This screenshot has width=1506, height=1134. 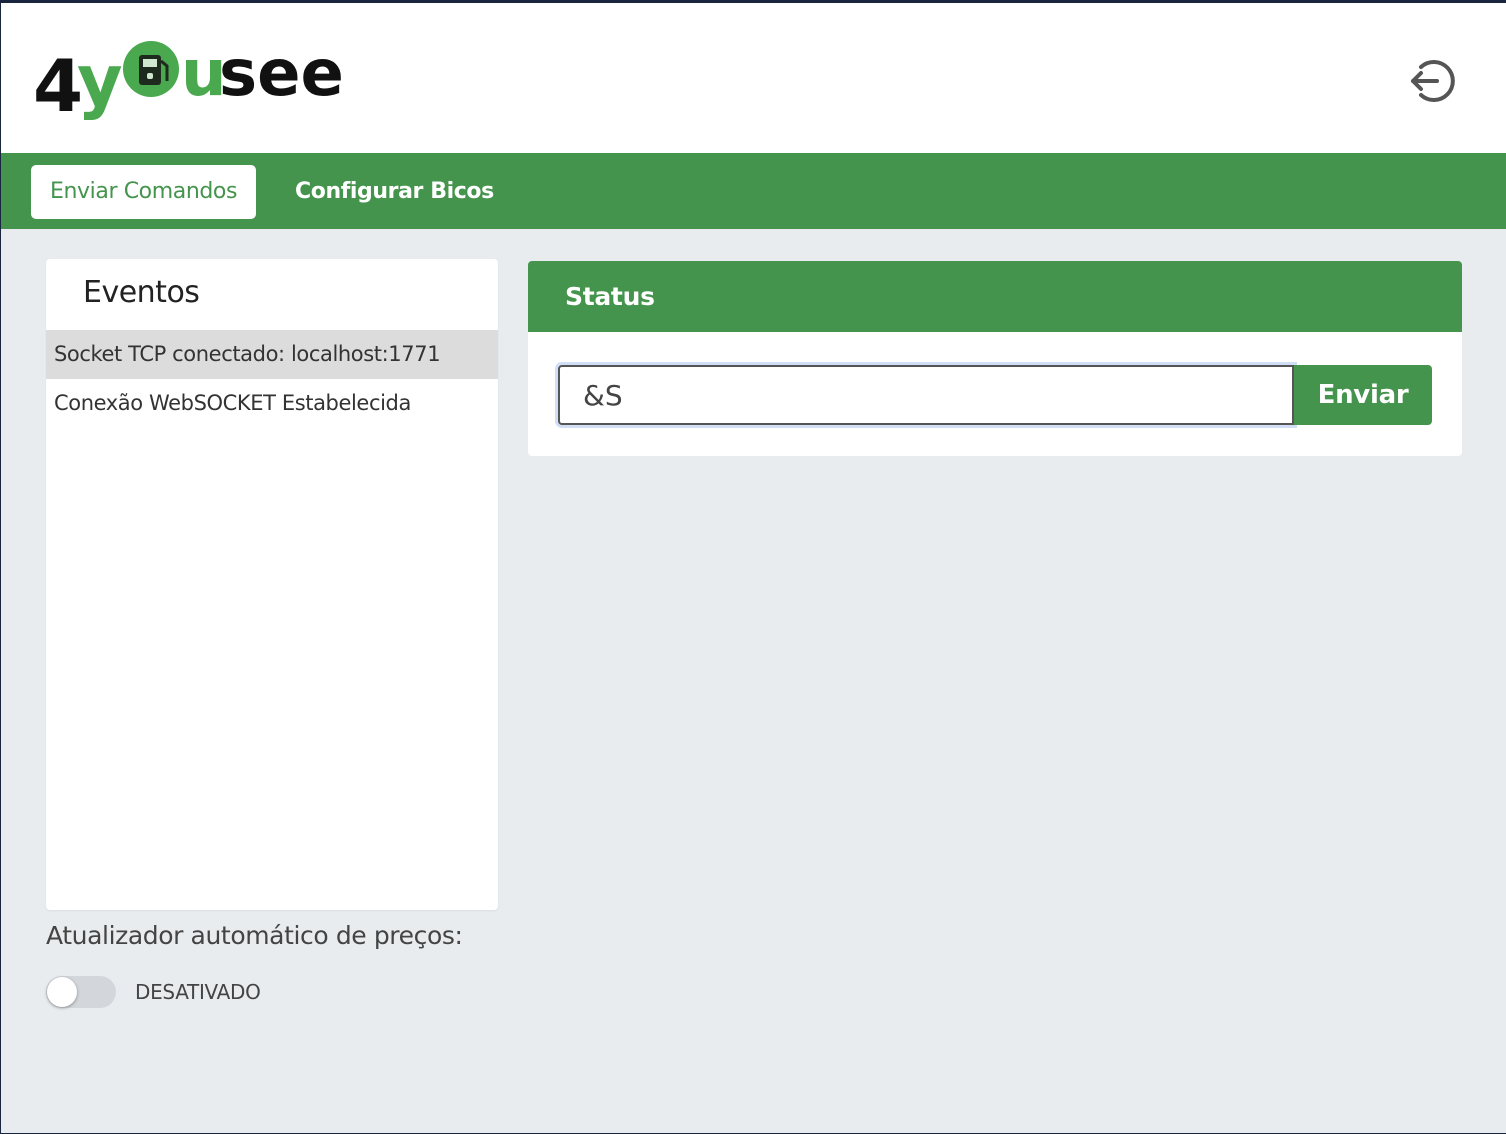 What do you see at coordinates (198, 992) in the screenshot?
I see `auto-price-state: DESATIVADO` at bounding box center [198, 992].